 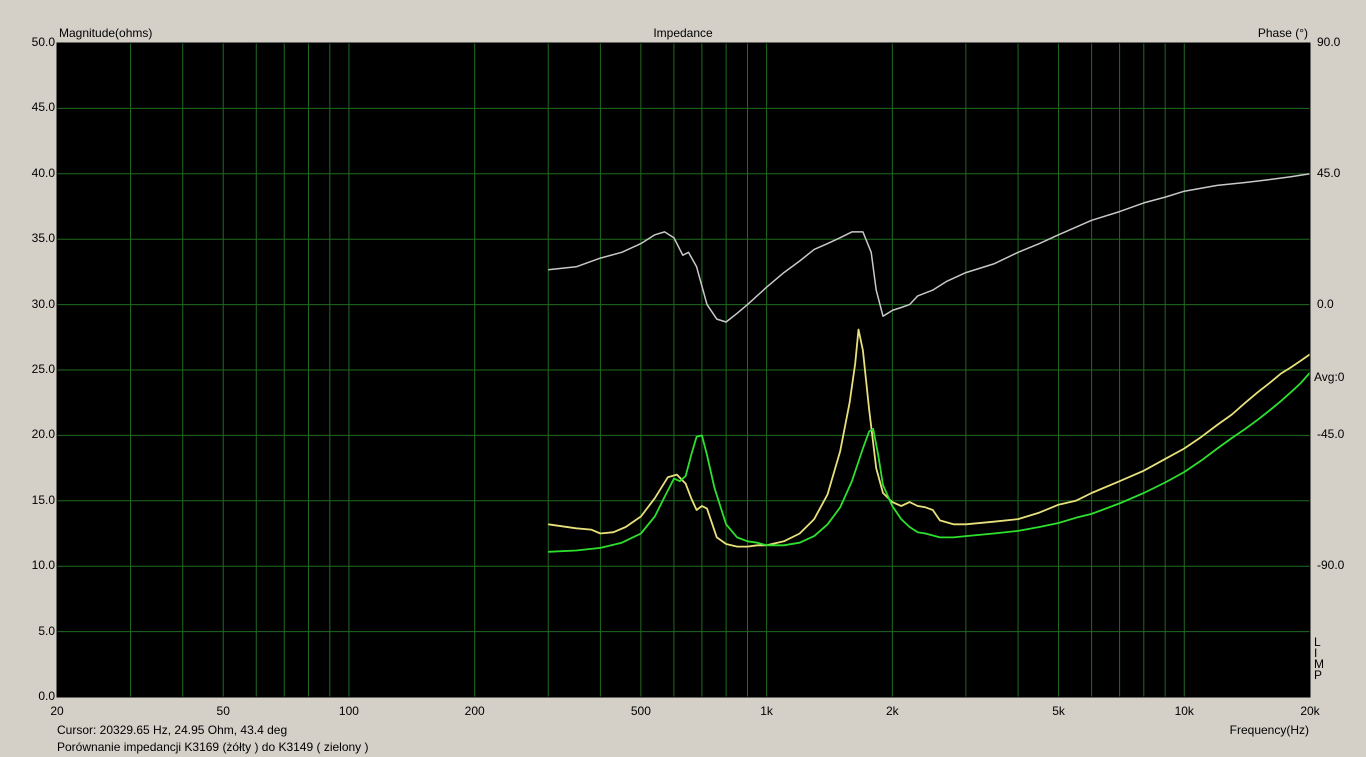 I want to click on x-tick-label: 500, so click(x=640, y=711).